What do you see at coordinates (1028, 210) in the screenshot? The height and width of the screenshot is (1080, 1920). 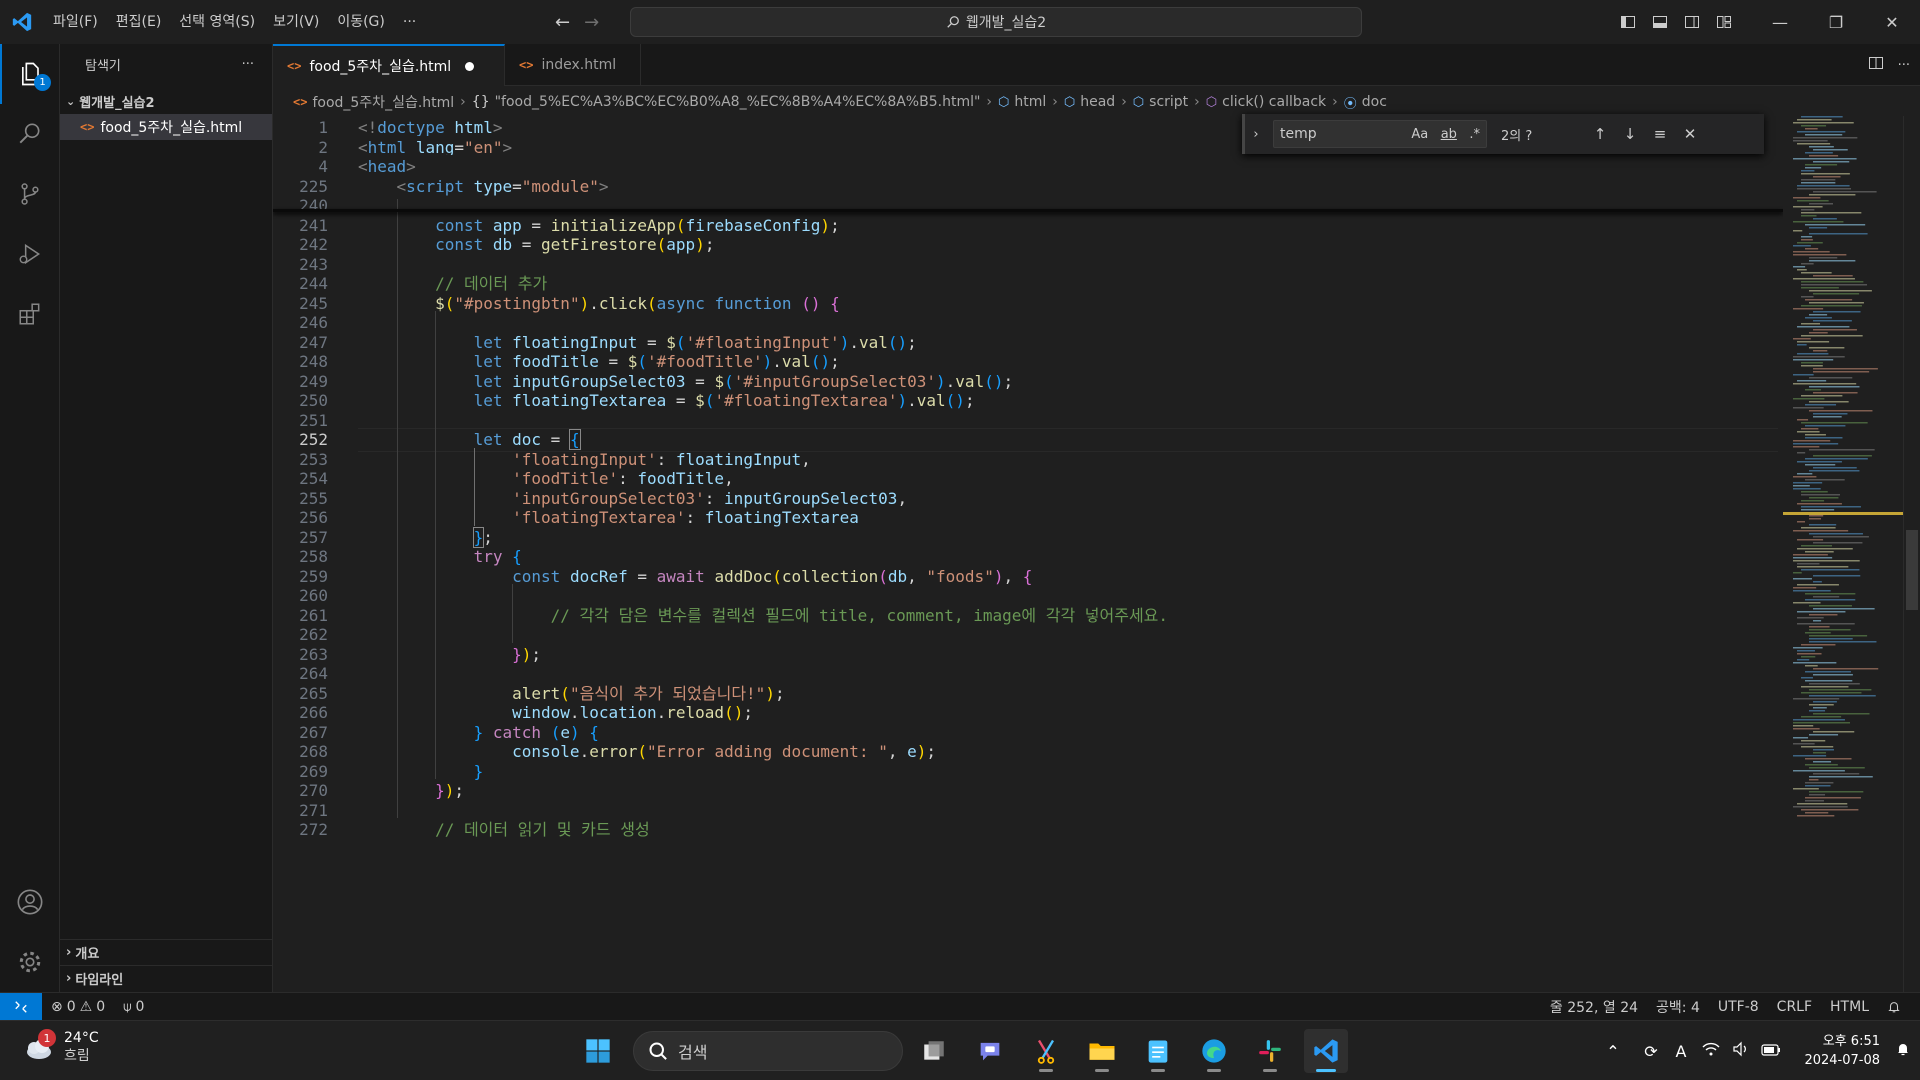 I see `sticky-scroll-divider` at bounding box center [1028, 210].